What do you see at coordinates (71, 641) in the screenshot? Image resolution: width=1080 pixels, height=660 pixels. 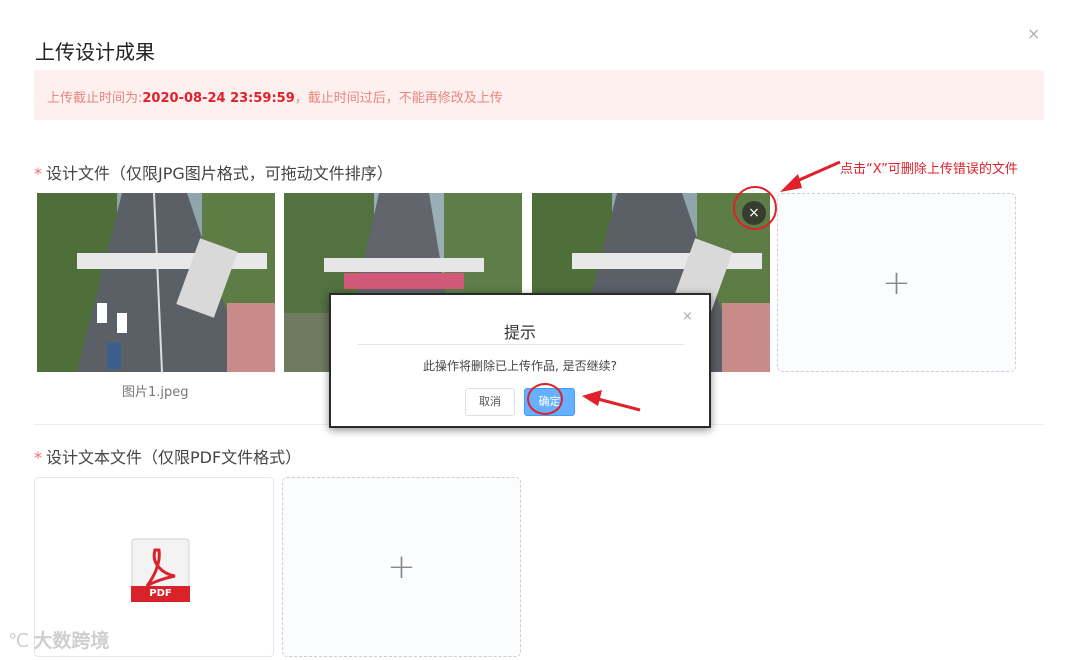 I see `watermark-text: 大数跨境` at bounding box center [71, 641].